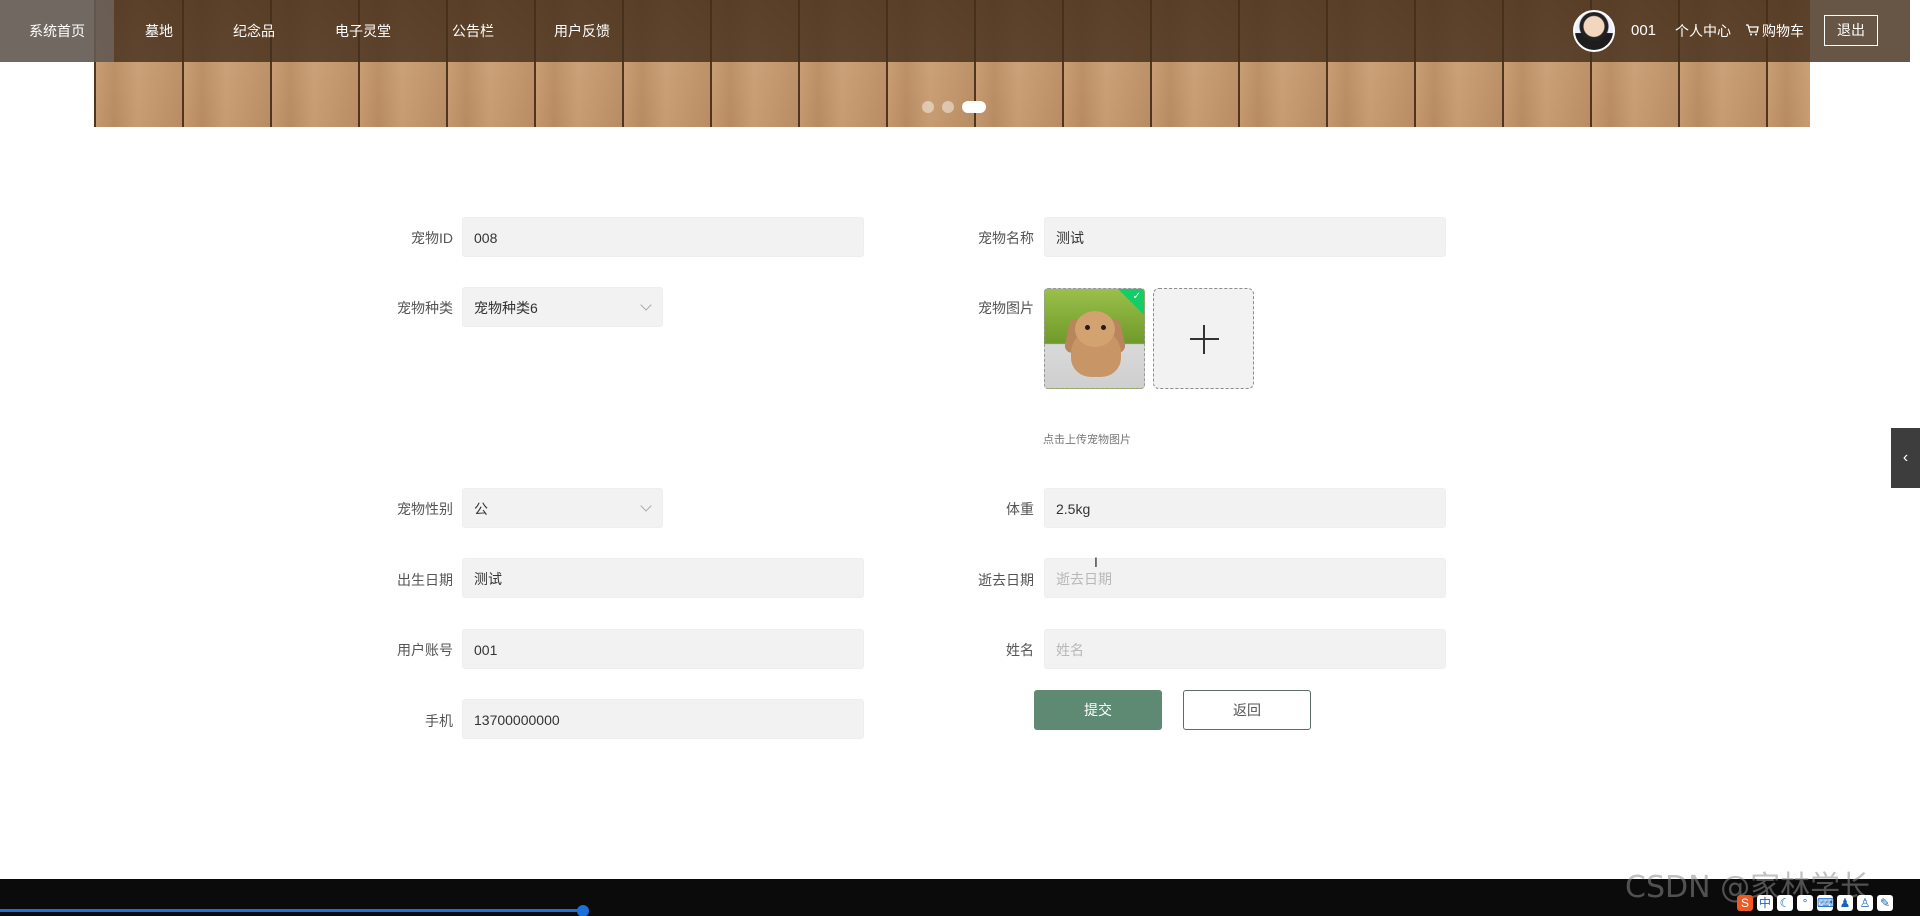  I want to click on upload-hint: 点击上传宠物图片, so click(1087, 440).